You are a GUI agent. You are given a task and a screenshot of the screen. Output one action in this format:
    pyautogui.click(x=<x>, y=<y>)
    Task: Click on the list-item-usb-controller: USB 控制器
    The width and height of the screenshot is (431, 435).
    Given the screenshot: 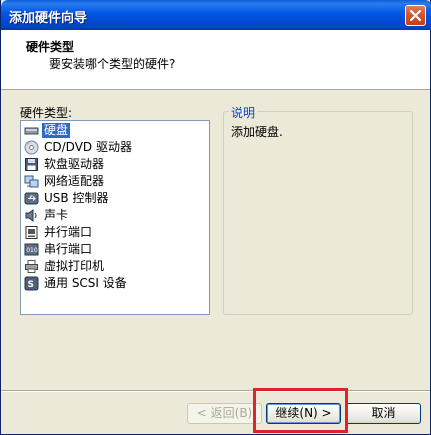 What is the action you would take?
    pyautogui.click(x=67, y=198)
    